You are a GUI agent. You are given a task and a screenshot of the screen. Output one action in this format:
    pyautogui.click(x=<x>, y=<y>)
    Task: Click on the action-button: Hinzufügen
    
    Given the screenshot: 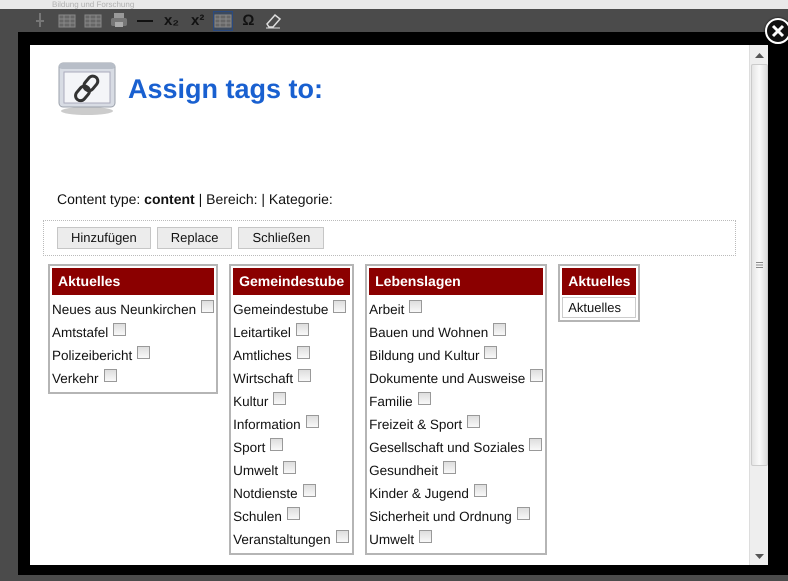 What is the action you would take?
    pyautogui.click(x=104, y=238)
    